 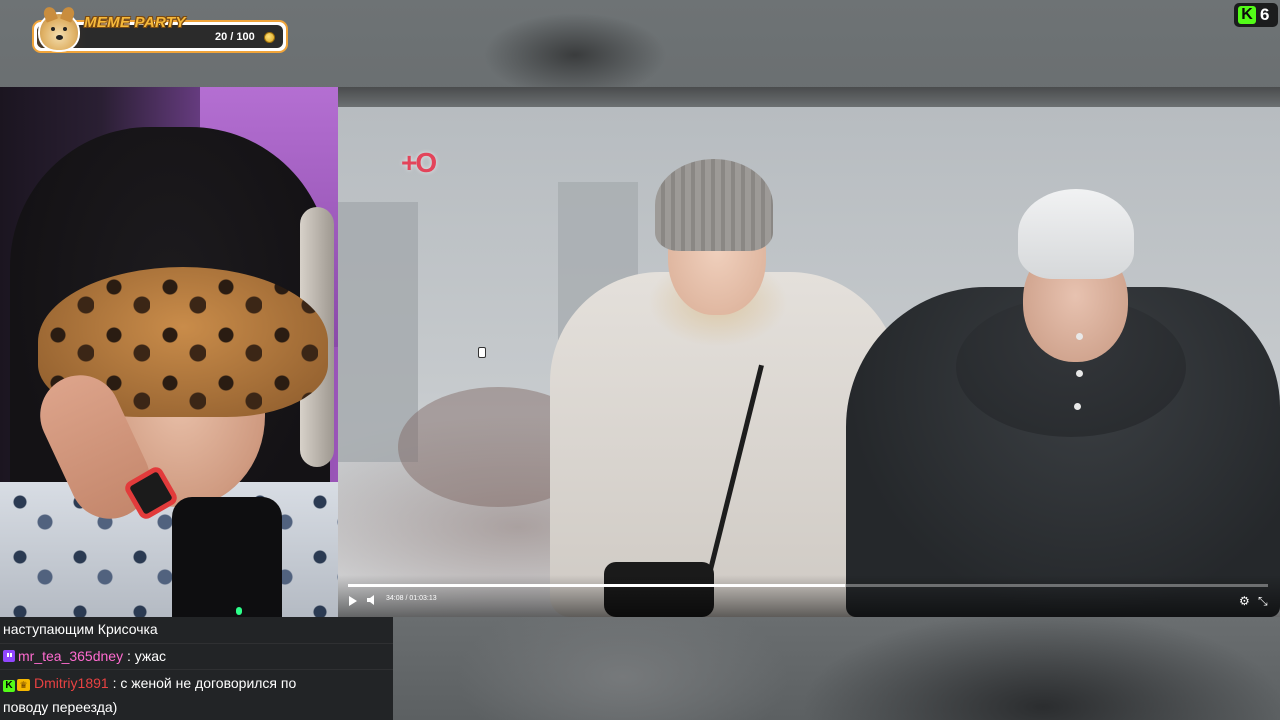 I want to click on meme-party-count: 20 / 100, so click(x=235, y=37).